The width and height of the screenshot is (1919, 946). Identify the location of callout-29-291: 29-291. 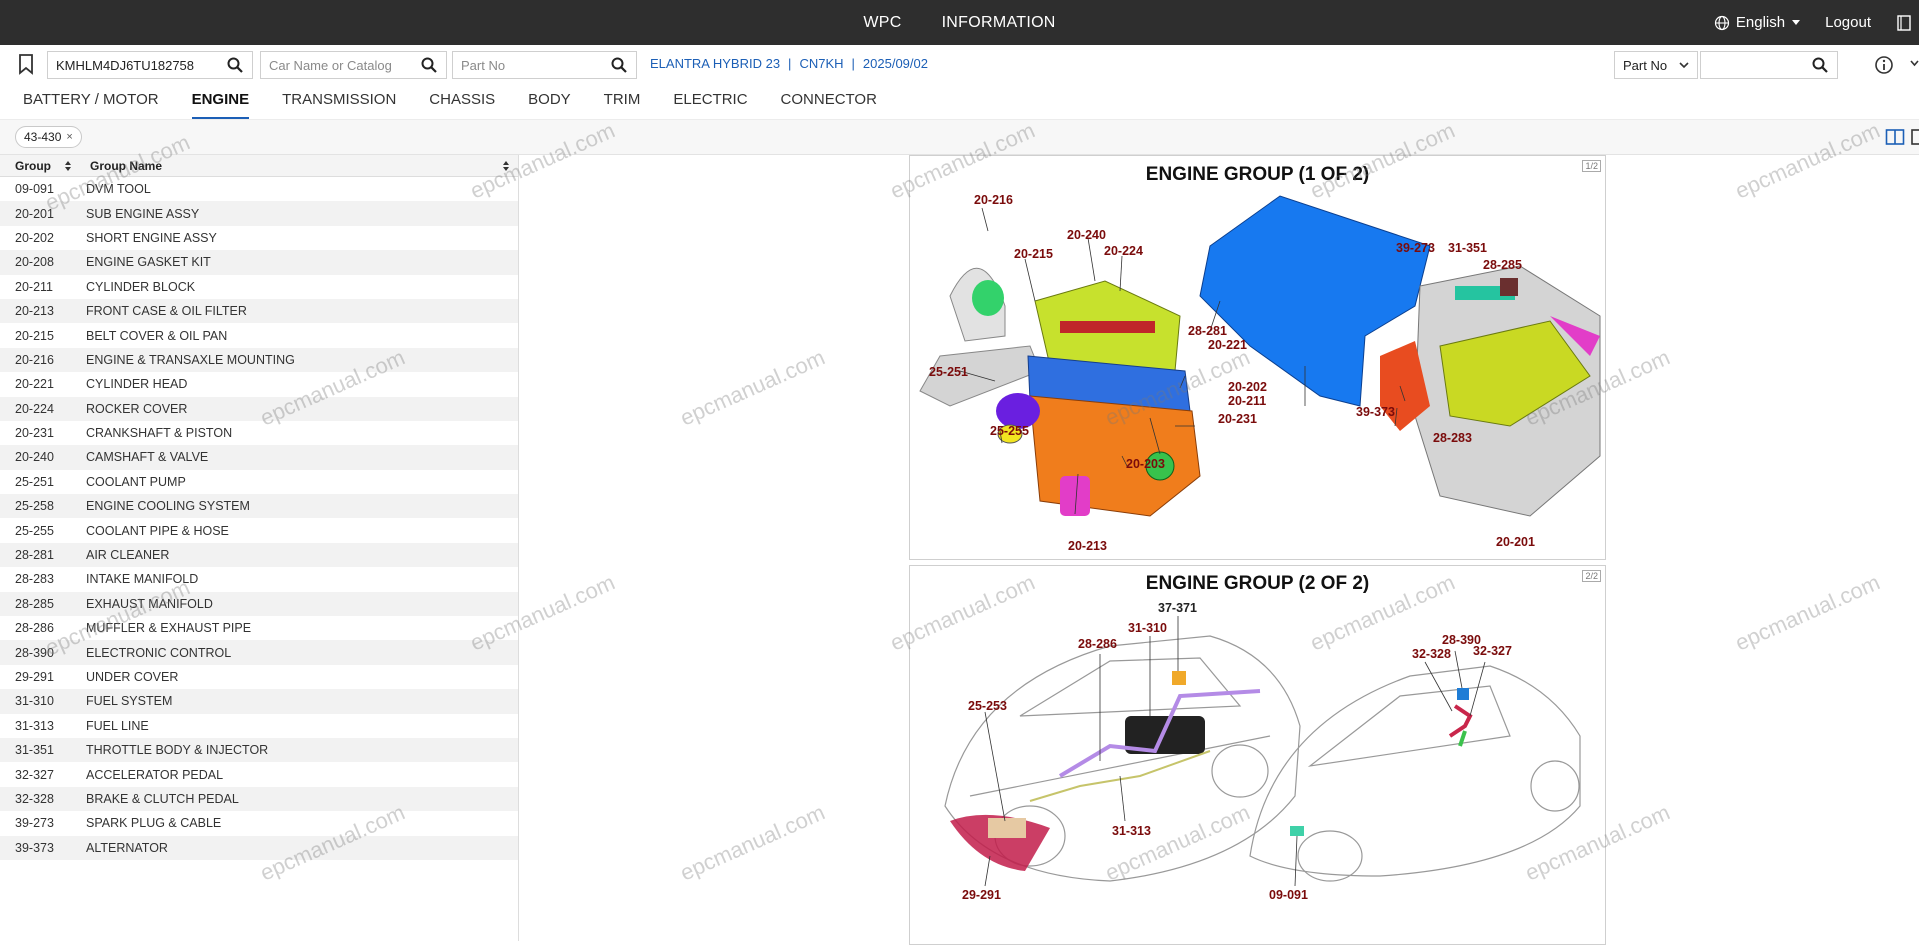
(981, 895).